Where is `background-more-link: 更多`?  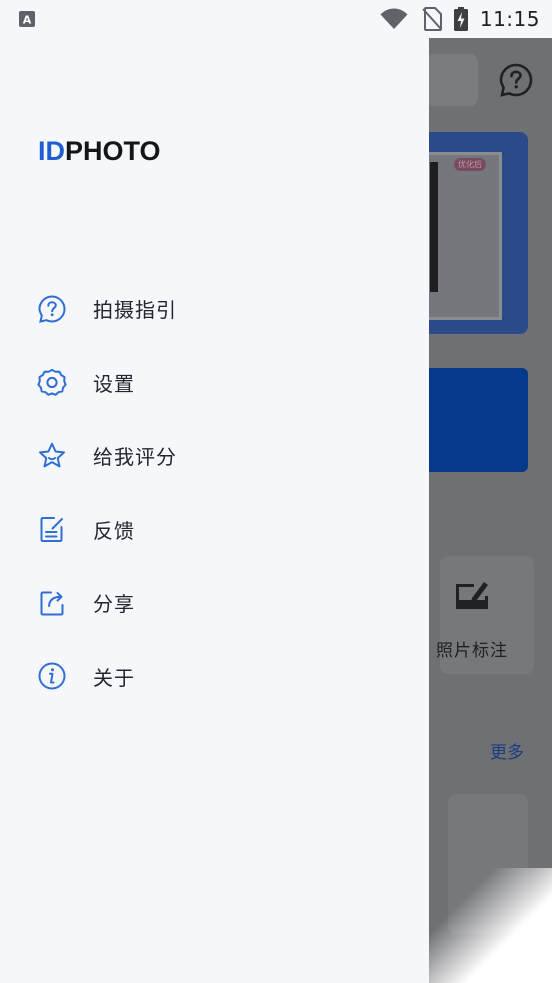
background-more-link: 更多 is located at coordinates (507, 753).